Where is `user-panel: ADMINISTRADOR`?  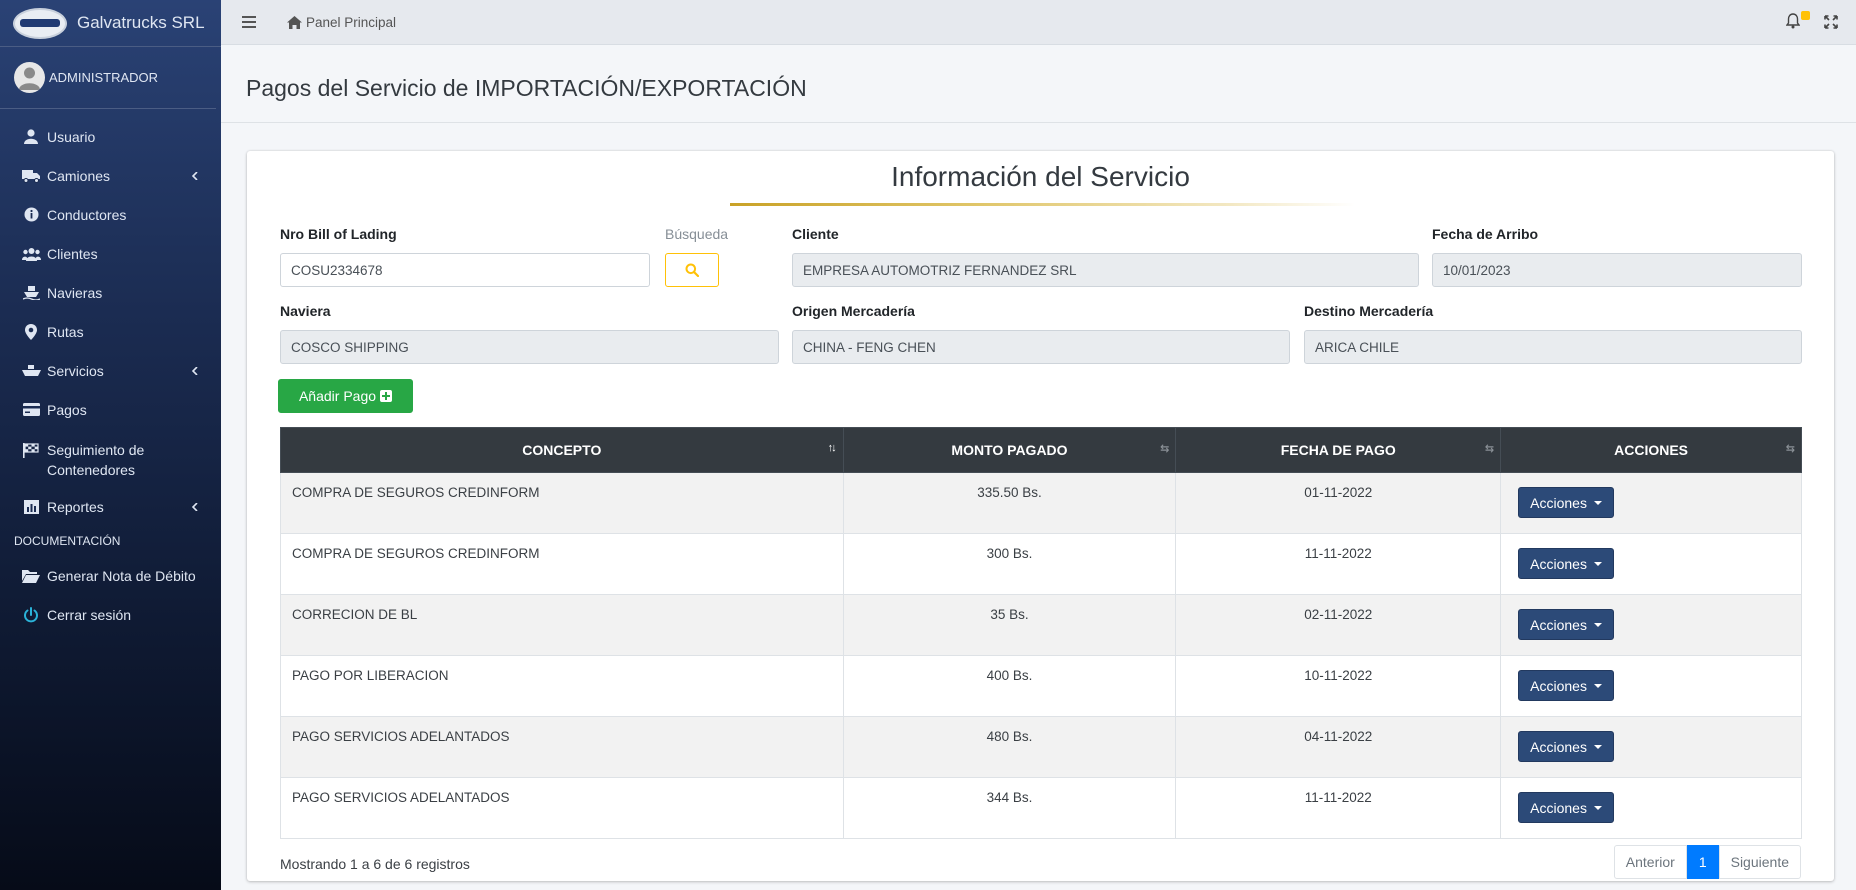 user-panel: ADMINISTRADOR is located at coordinates (108, 78).